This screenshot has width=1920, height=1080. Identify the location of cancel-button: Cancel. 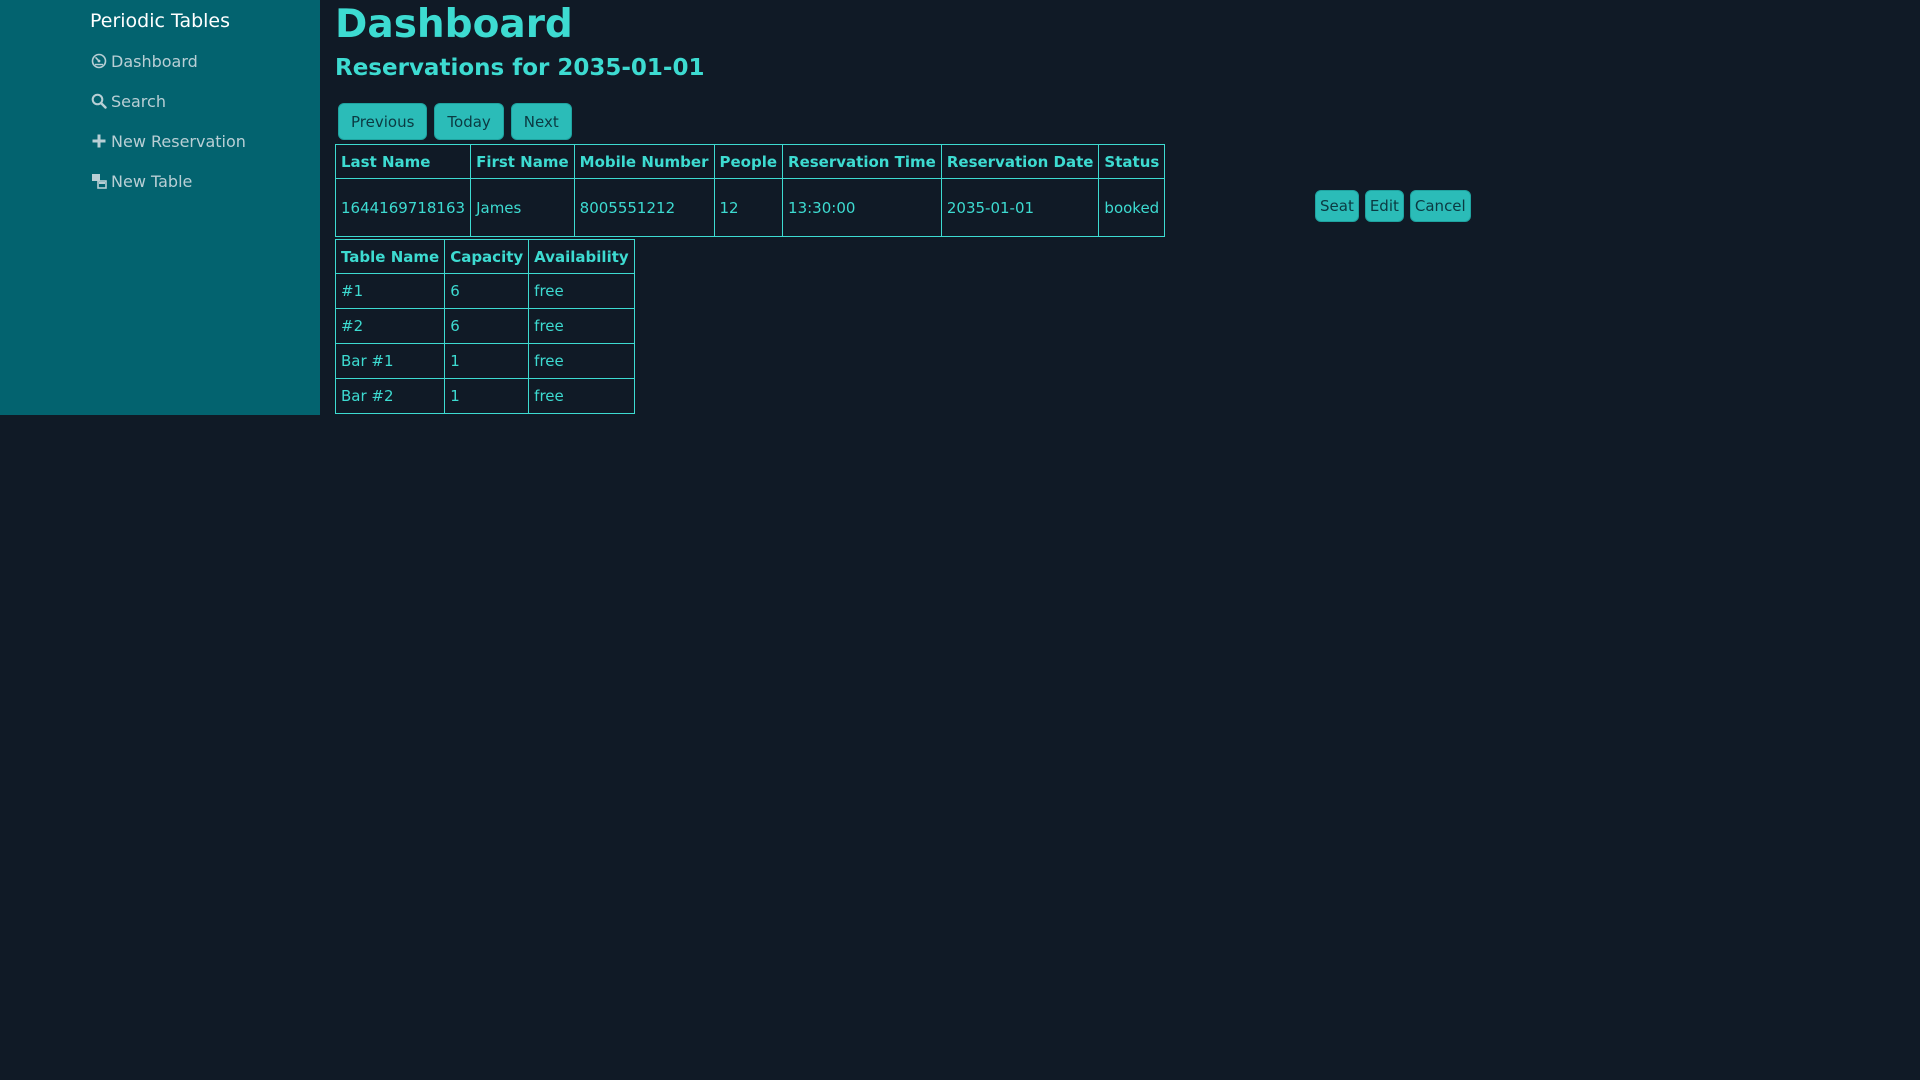
(1440, 206).